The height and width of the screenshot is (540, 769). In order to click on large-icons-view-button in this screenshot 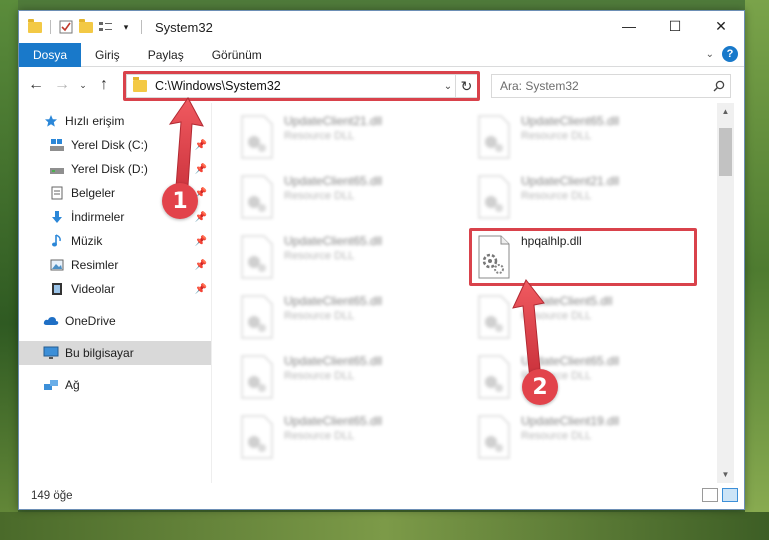, I will do `click(730, 495)`.